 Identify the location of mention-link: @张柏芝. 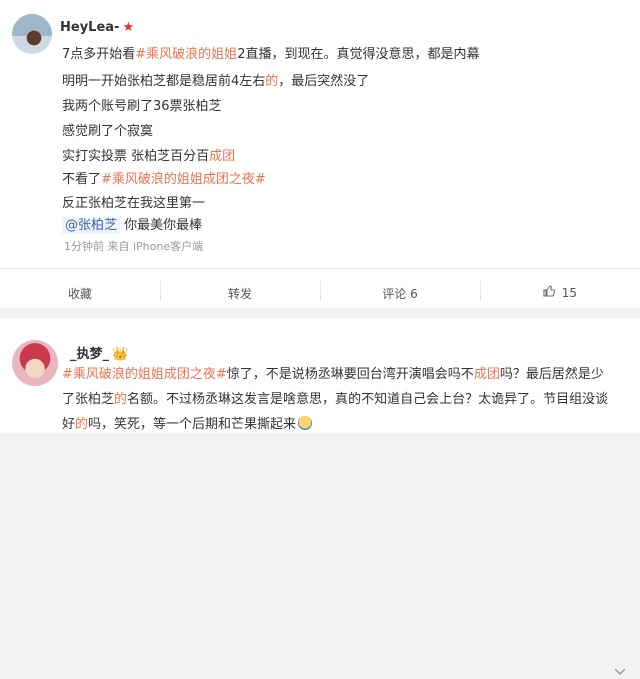
(91, 225).